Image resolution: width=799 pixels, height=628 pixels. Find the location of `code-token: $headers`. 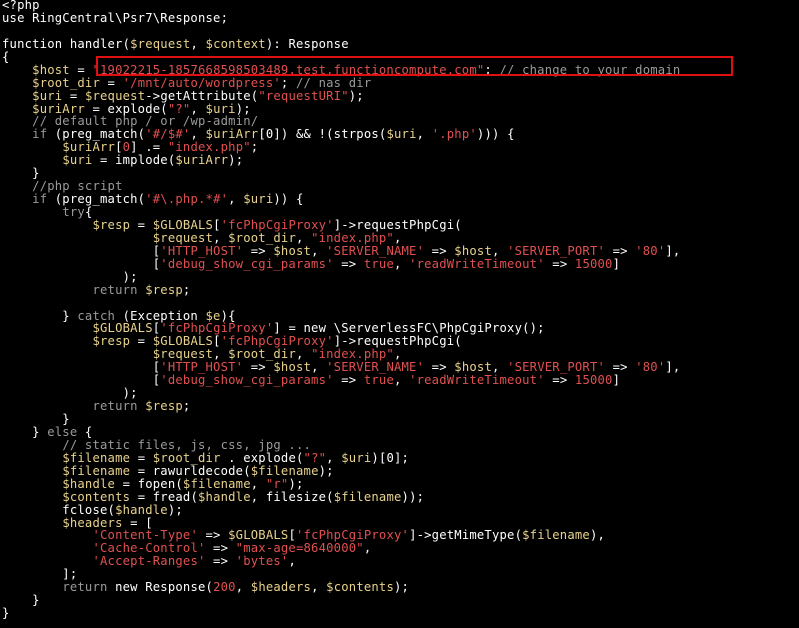

code-token: $headers is located at coordinates (92, 522).